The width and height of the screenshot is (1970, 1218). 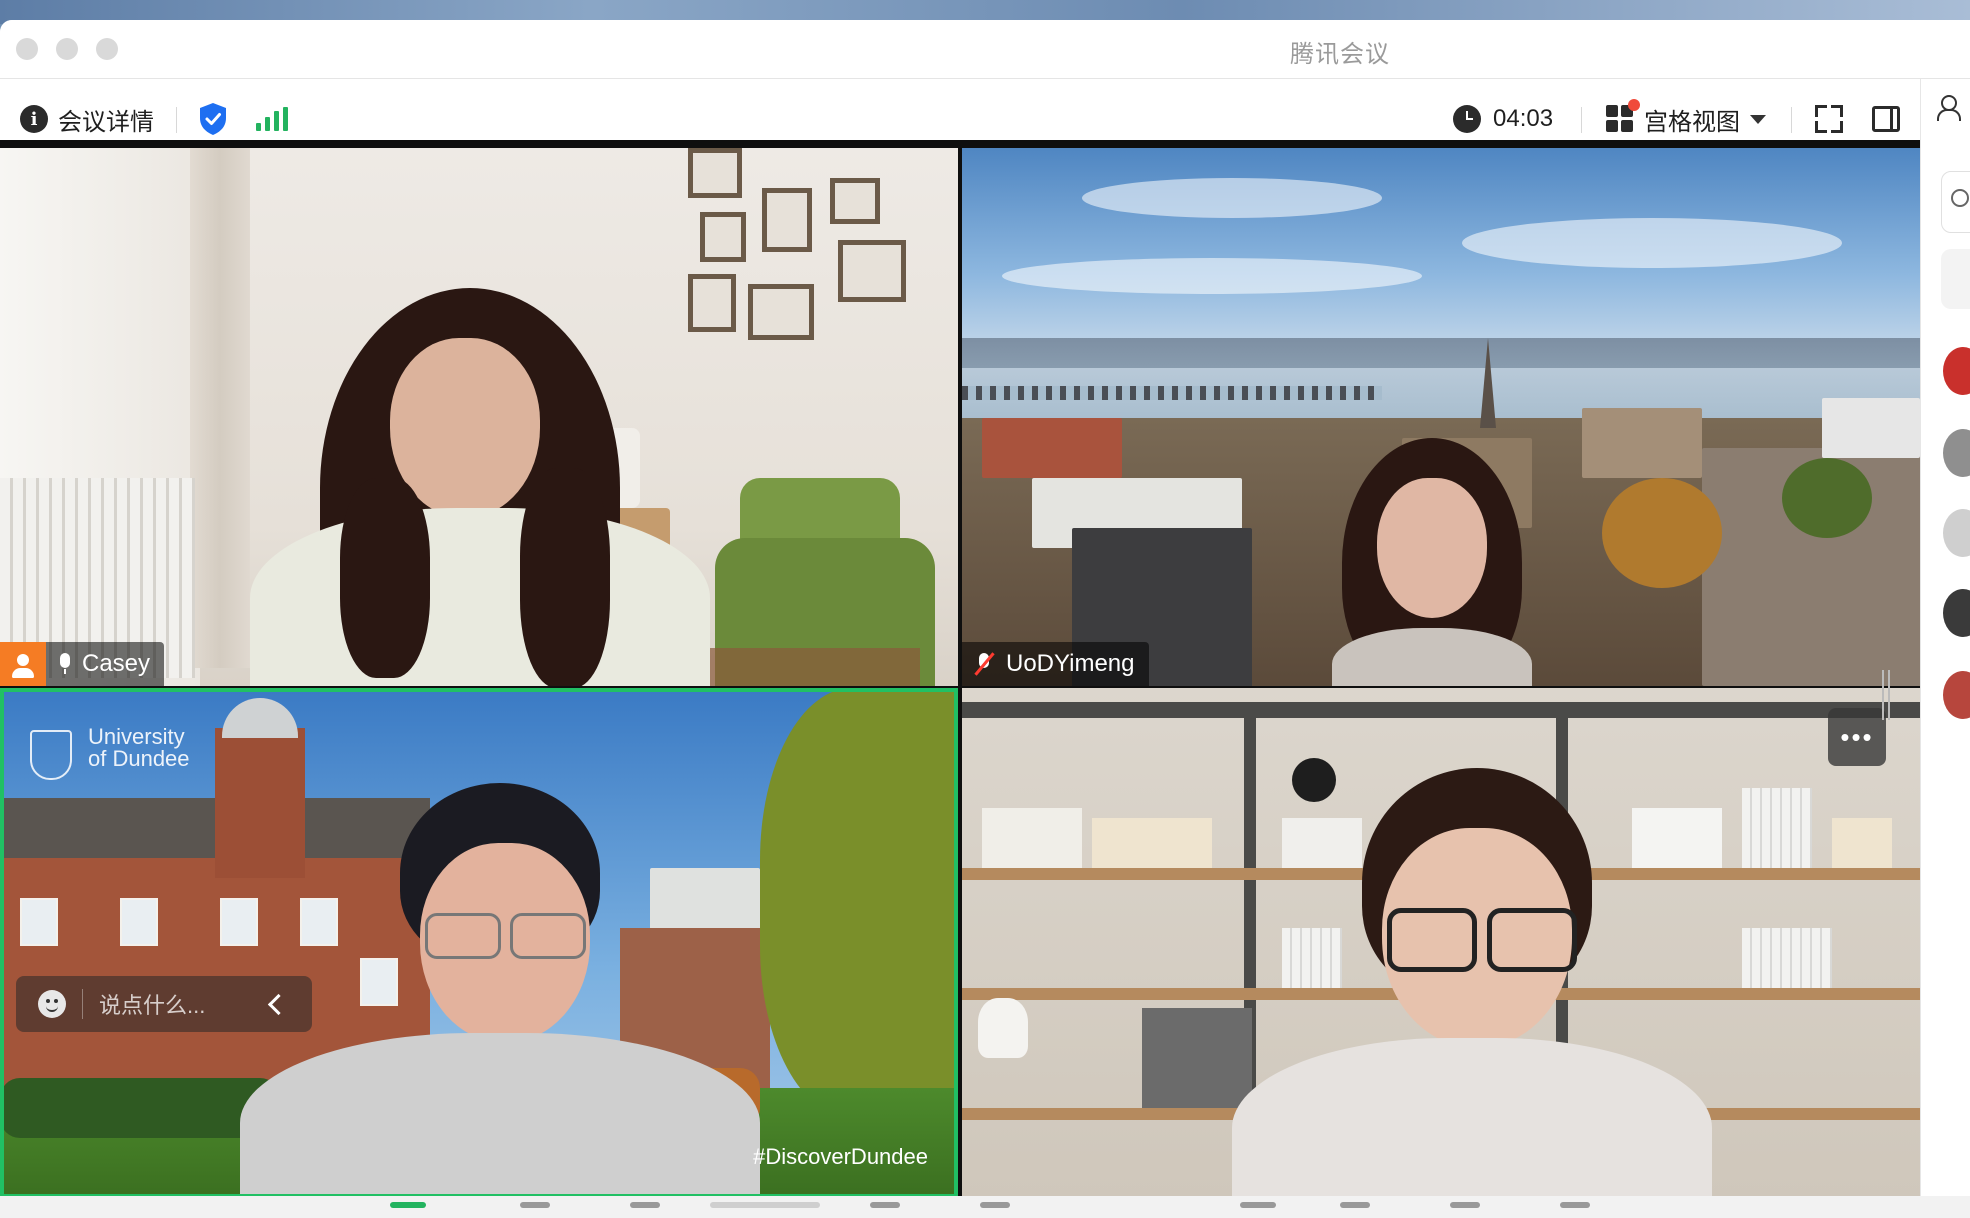 I want to click on view-mode-label: 宫格视图, so click(x=1692, y=122).